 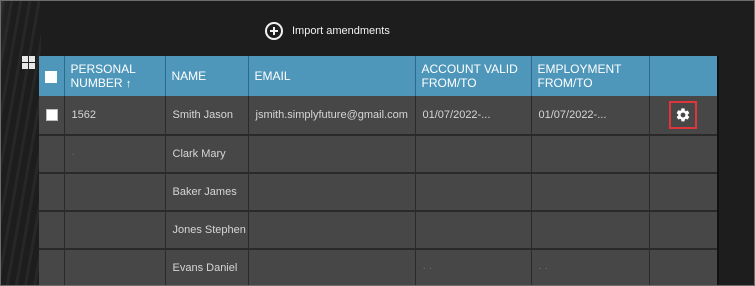 I want to click on sort-ascending-icon: ↑, so click(x=128, y=83).